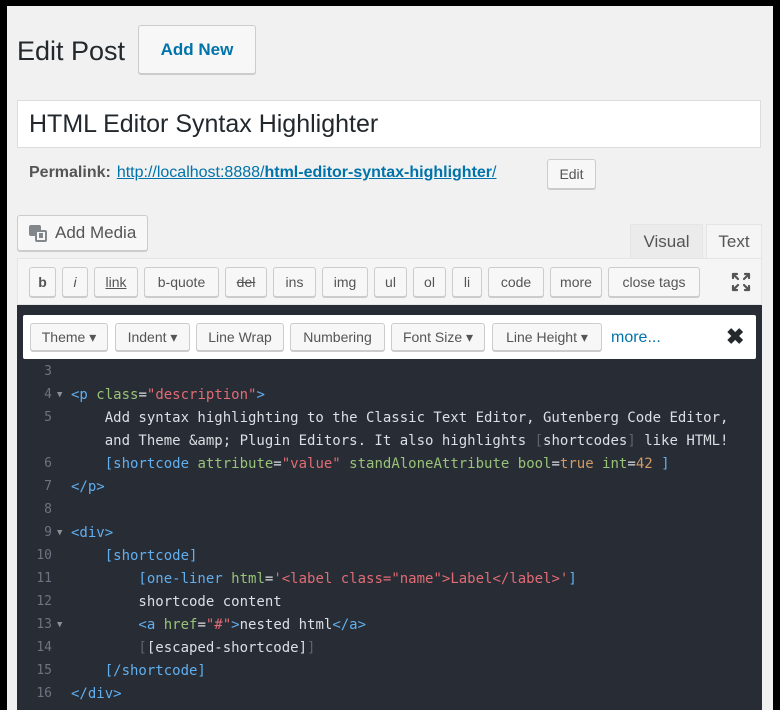 This screenshot has width=780, height=710. I want to click on quicktag-bquote-button: b-quote, so click(181, 282).